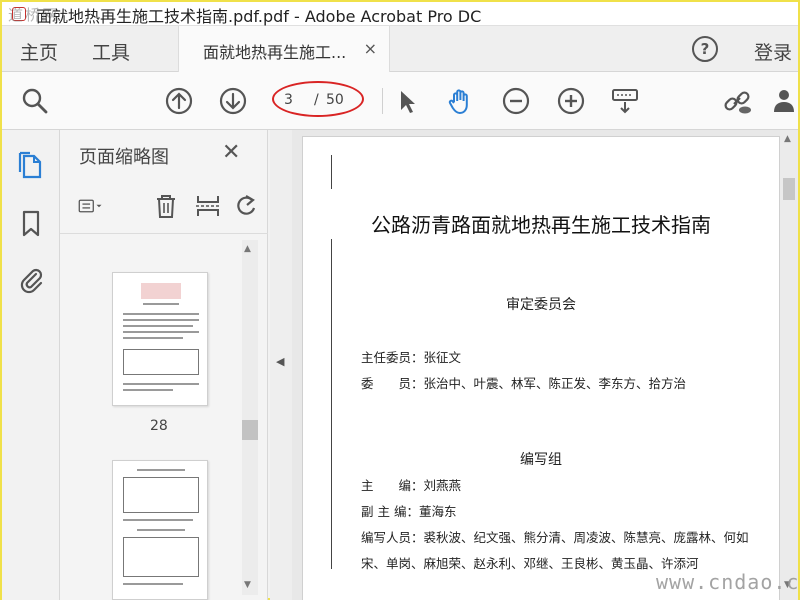 This screenshot has width=800, height=600. Describe the element at coordinates (516, 101) in the screenshot. I see `zoom-out-icon` at that location.